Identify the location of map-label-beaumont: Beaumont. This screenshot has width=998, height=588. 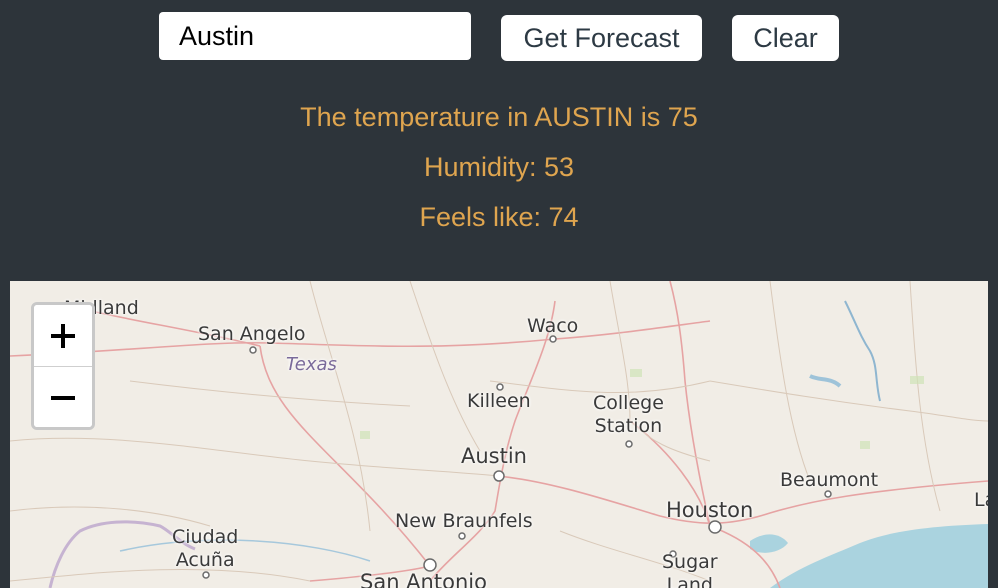
(829, 480).